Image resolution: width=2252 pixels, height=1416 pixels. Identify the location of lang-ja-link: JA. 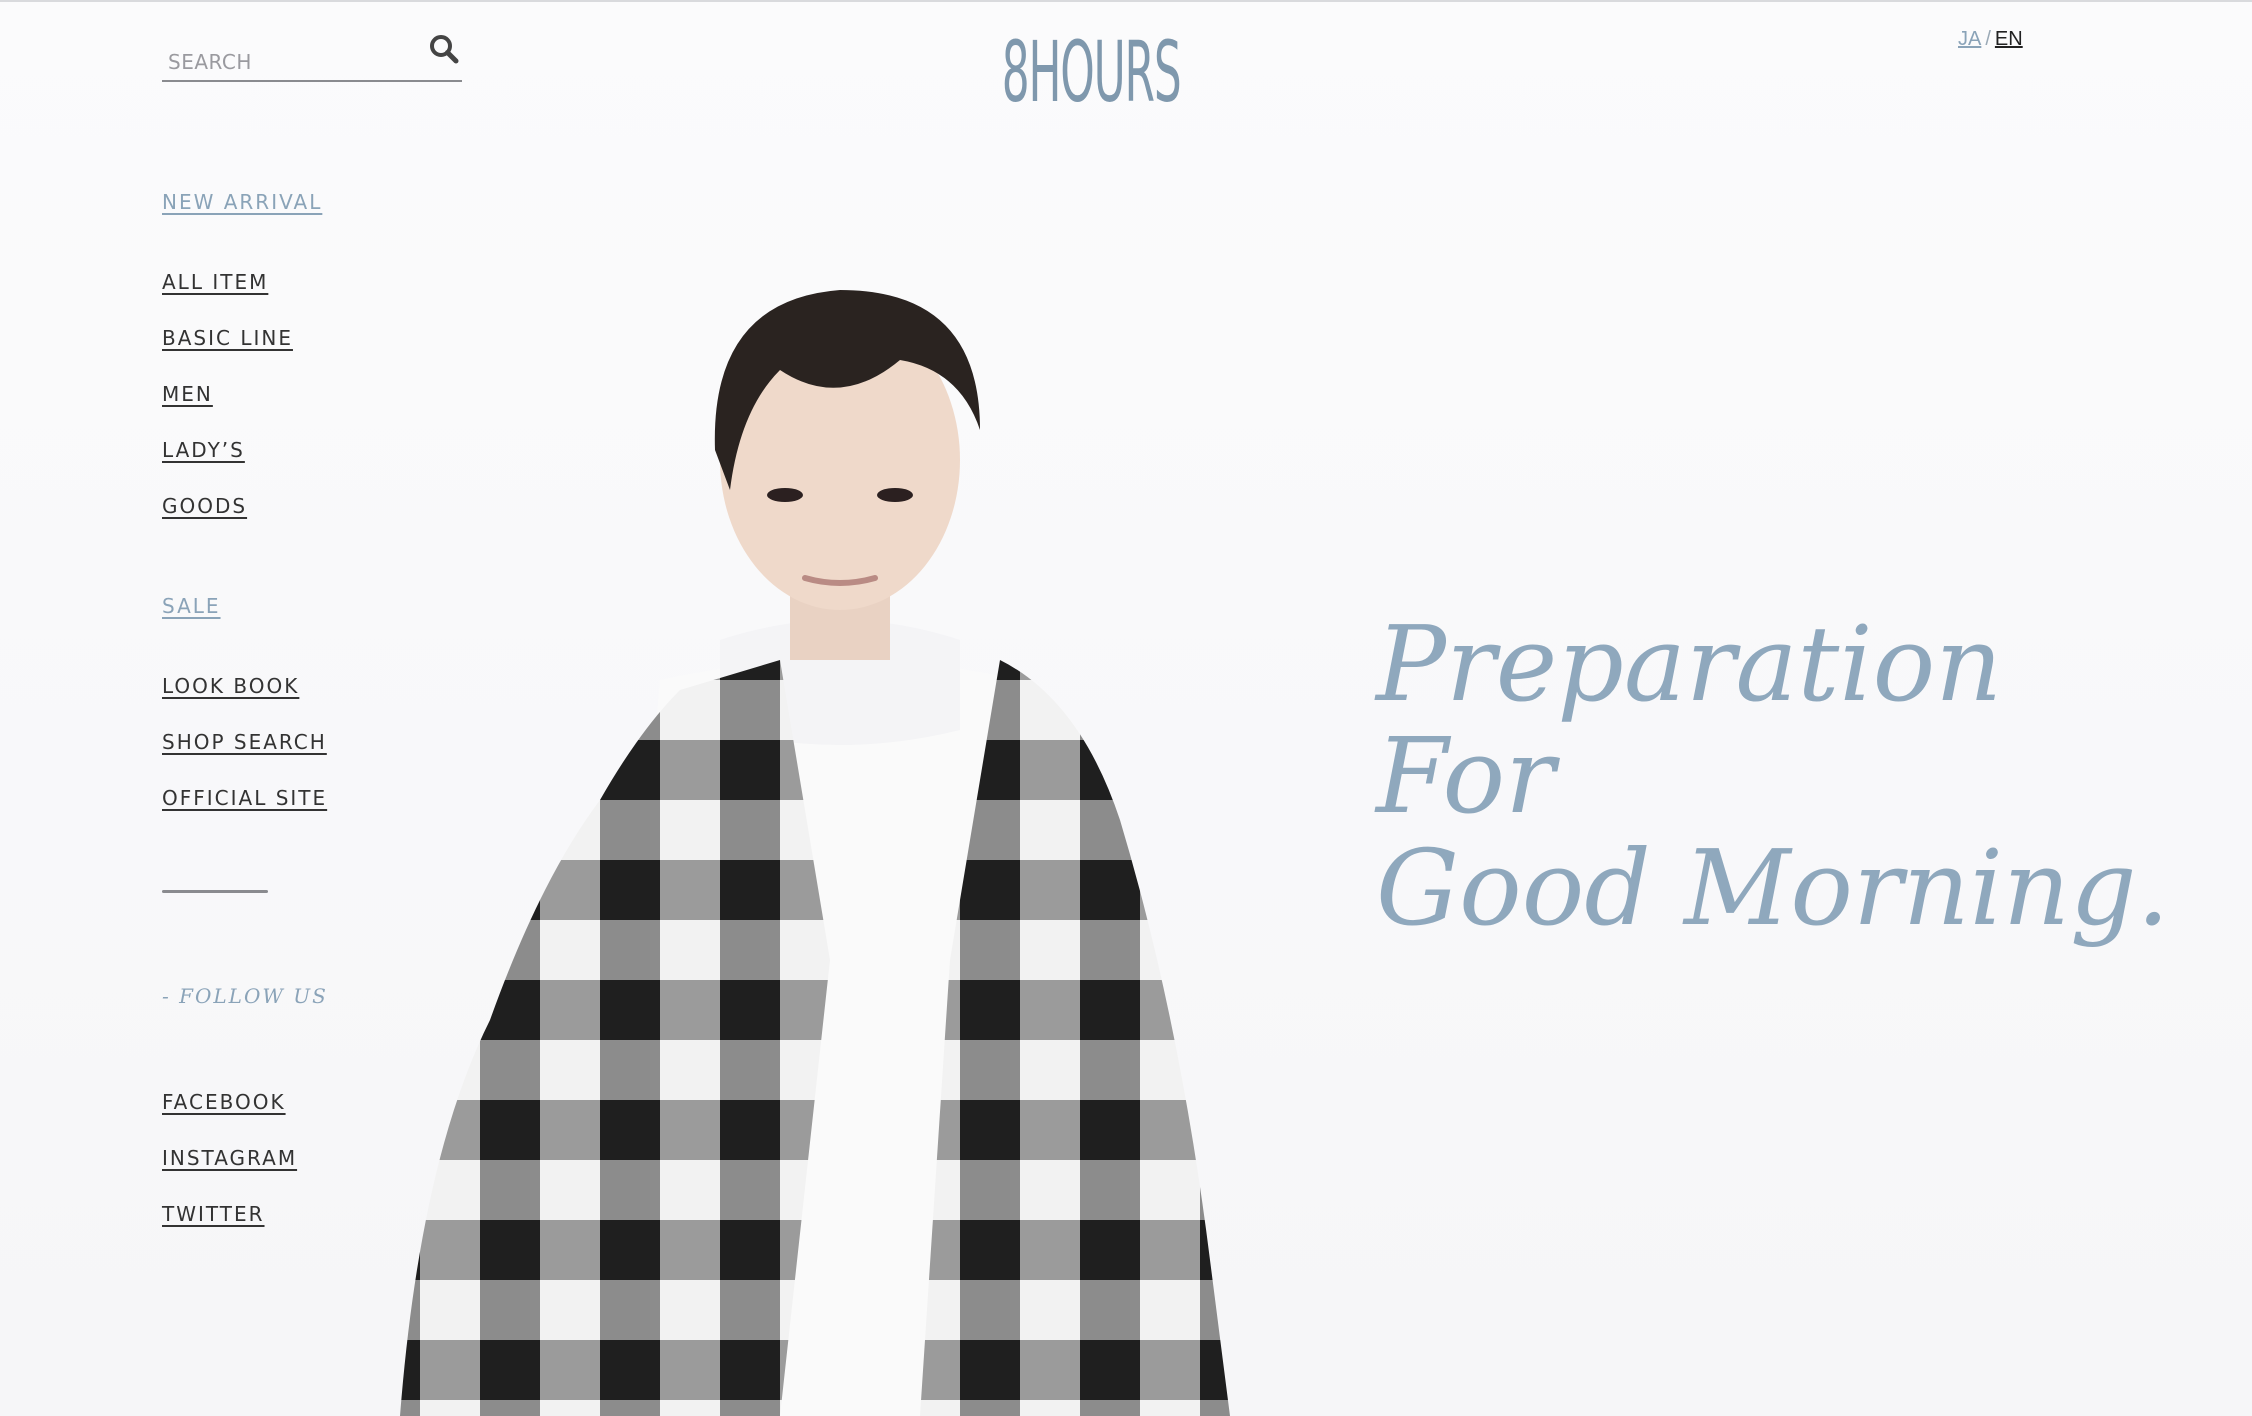
(1969, 39).